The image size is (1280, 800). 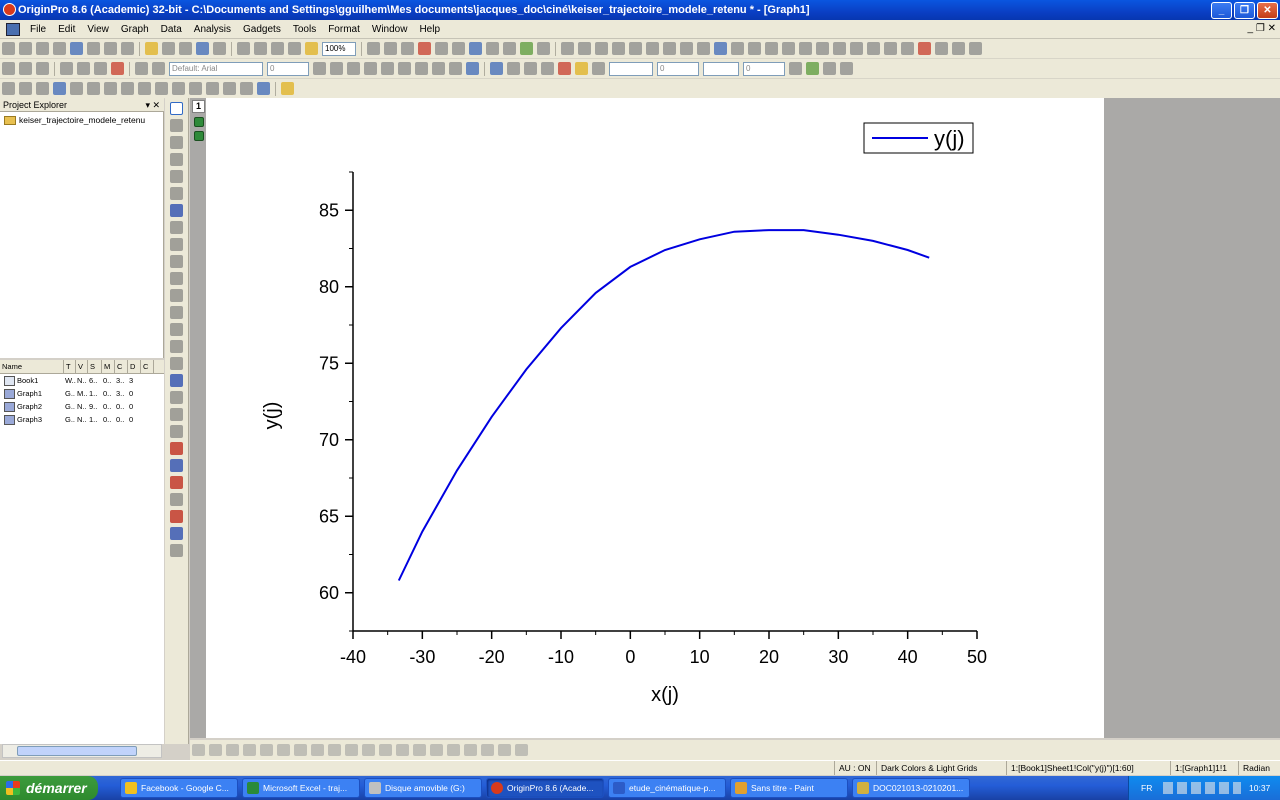 What do you see at coordinates (513, 68) in the screenshot?
I see `split-cells-icon` at bounding box center [513, 68].